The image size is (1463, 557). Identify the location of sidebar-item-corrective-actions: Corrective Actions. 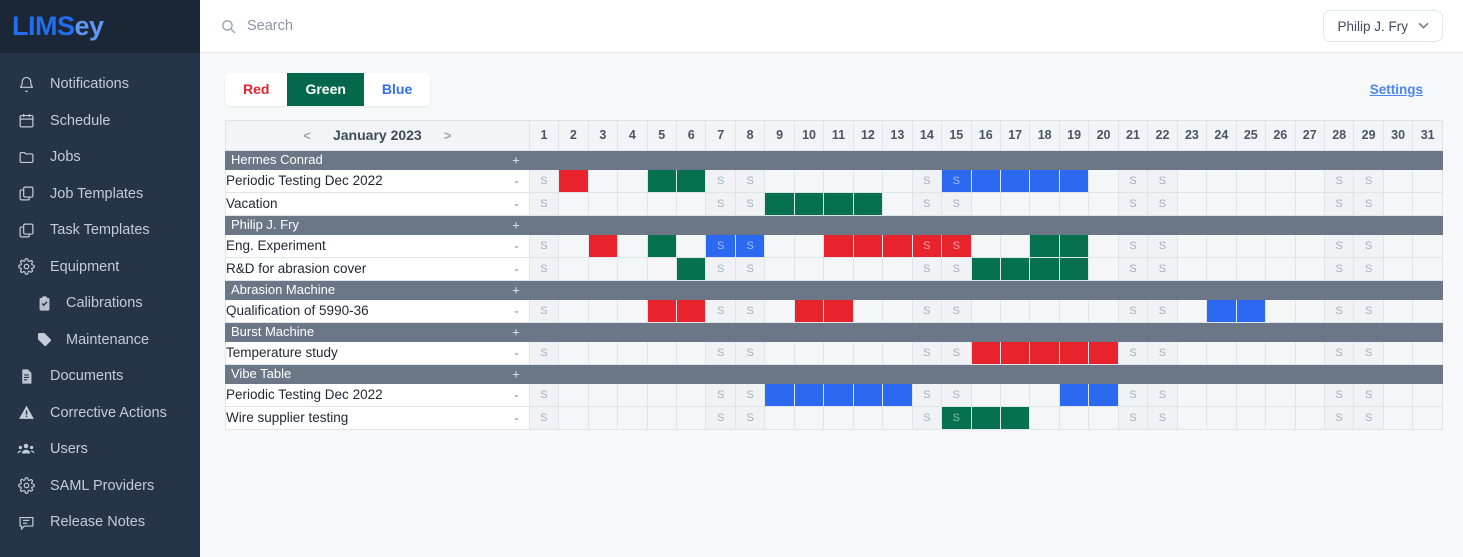
(100, 413).